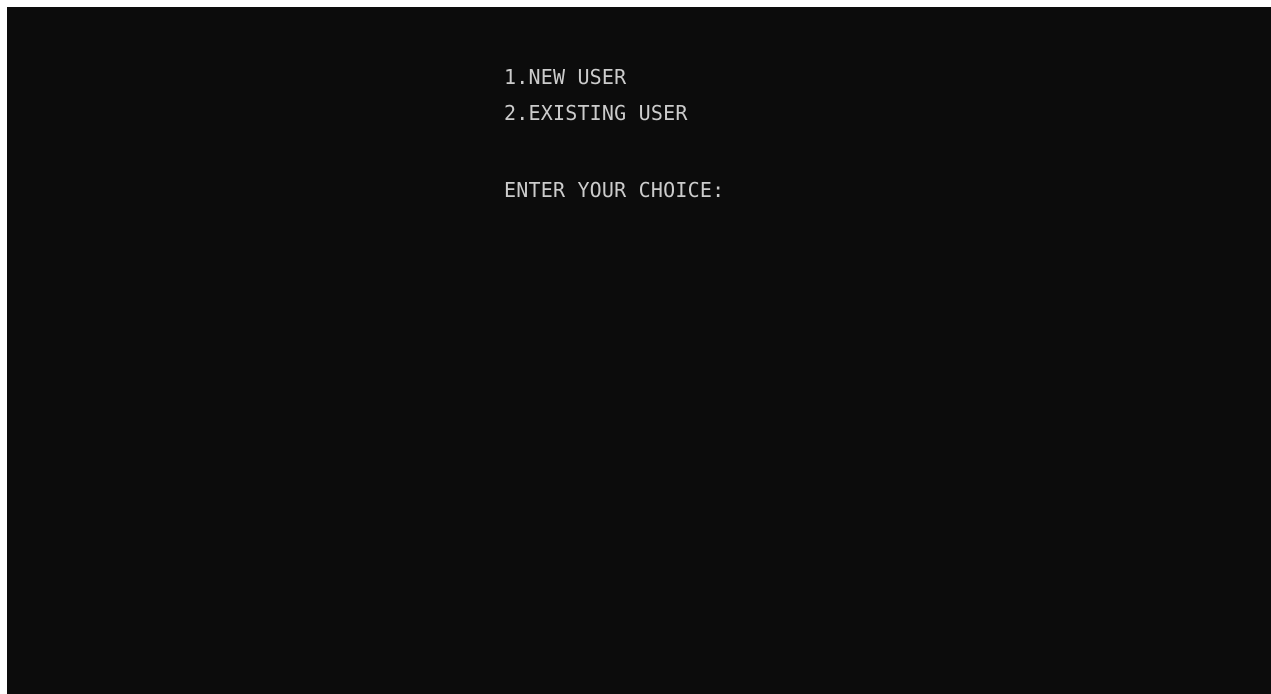 The width and height of the screenshot is (1271, 694). I want to click on choice-prompt-text: ENTER YOUR CHOICE:, so click(614, 190).